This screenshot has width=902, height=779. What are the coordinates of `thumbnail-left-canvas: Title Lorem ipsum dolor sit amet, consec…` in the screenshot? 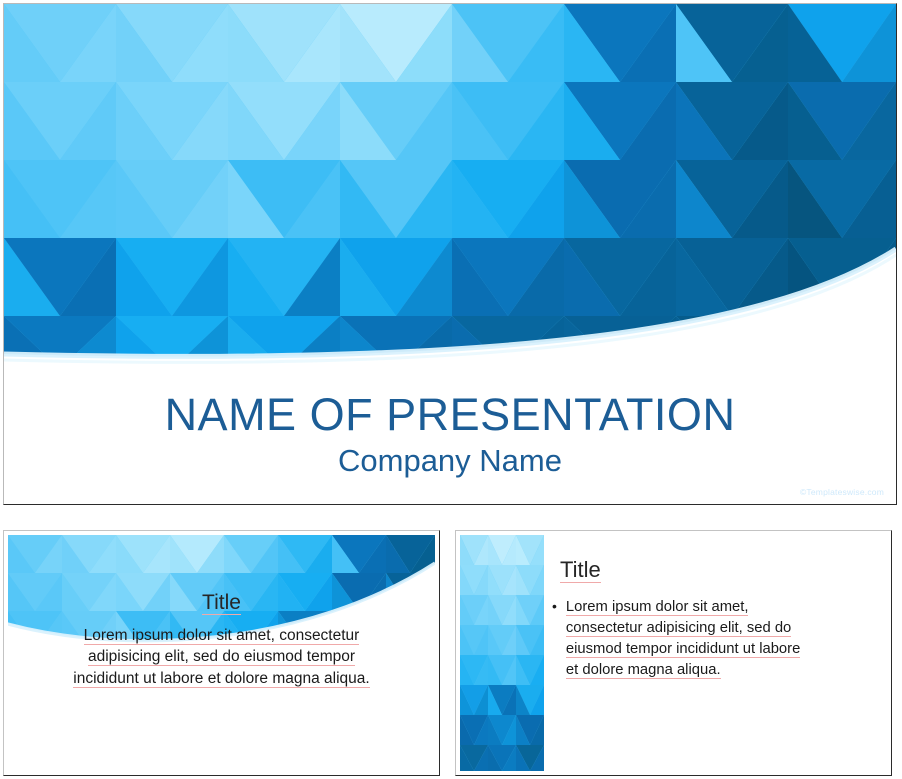 It's located at (221, 653).